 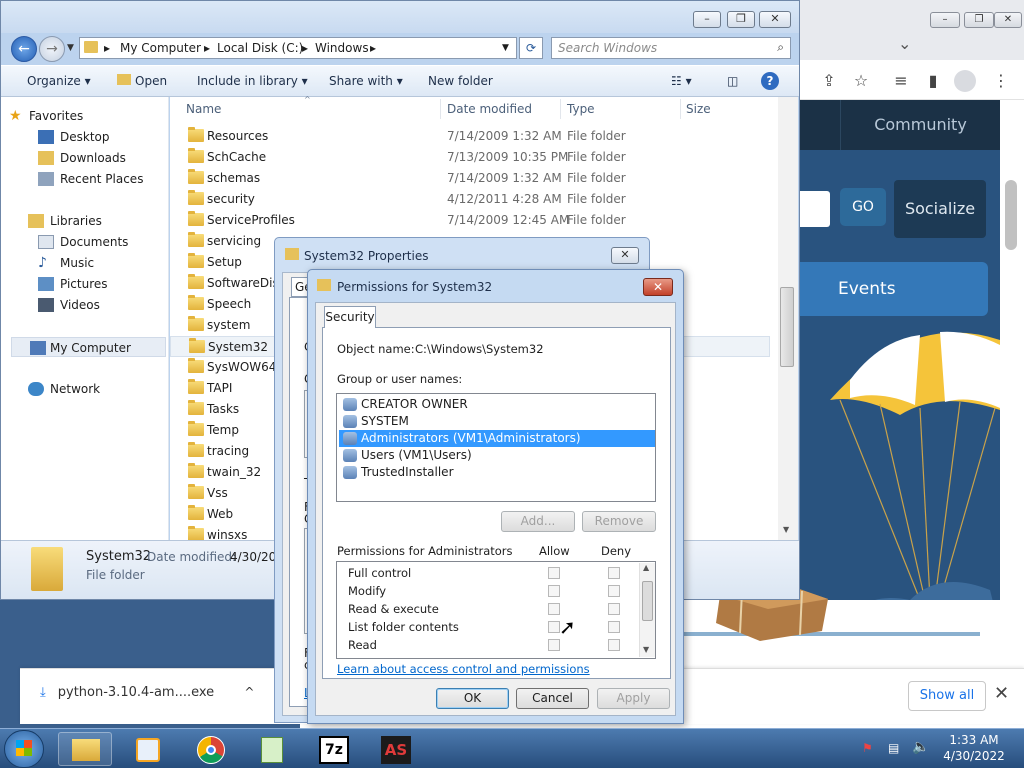 I want to click on permission-name: List folder contents, so click(x=403, y=627).